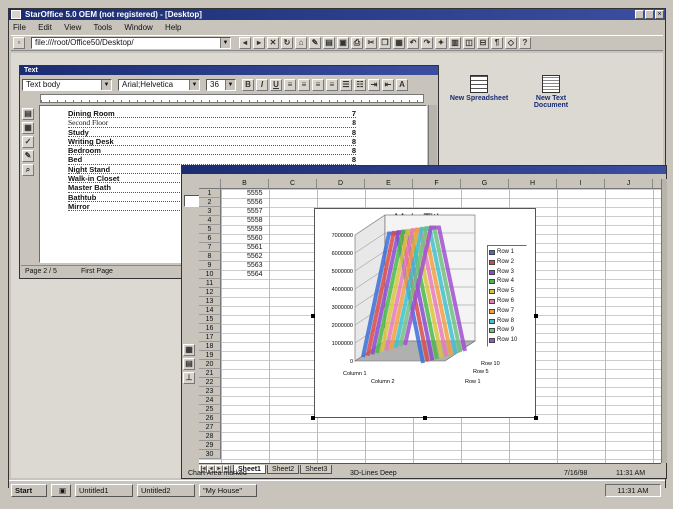 The height and width of the screenshot is (509, 673). I want to click on row-header: 21, so click(210, 373).